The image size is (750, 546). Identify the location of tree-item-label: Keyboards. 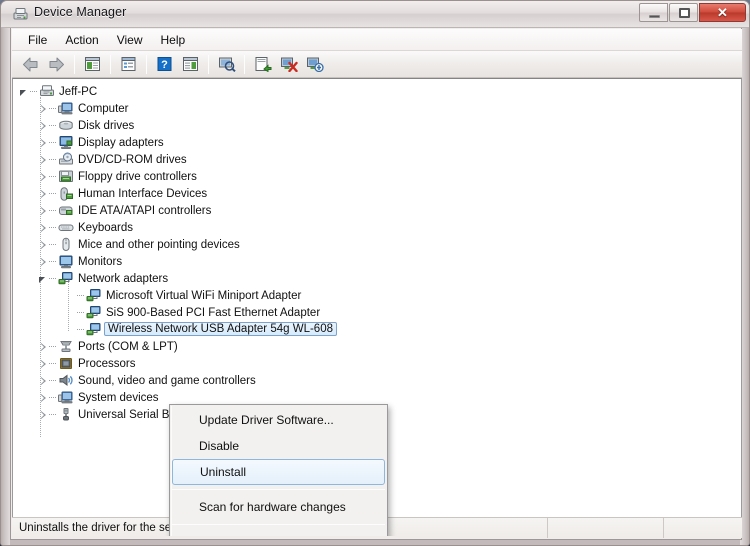
(105, 227).